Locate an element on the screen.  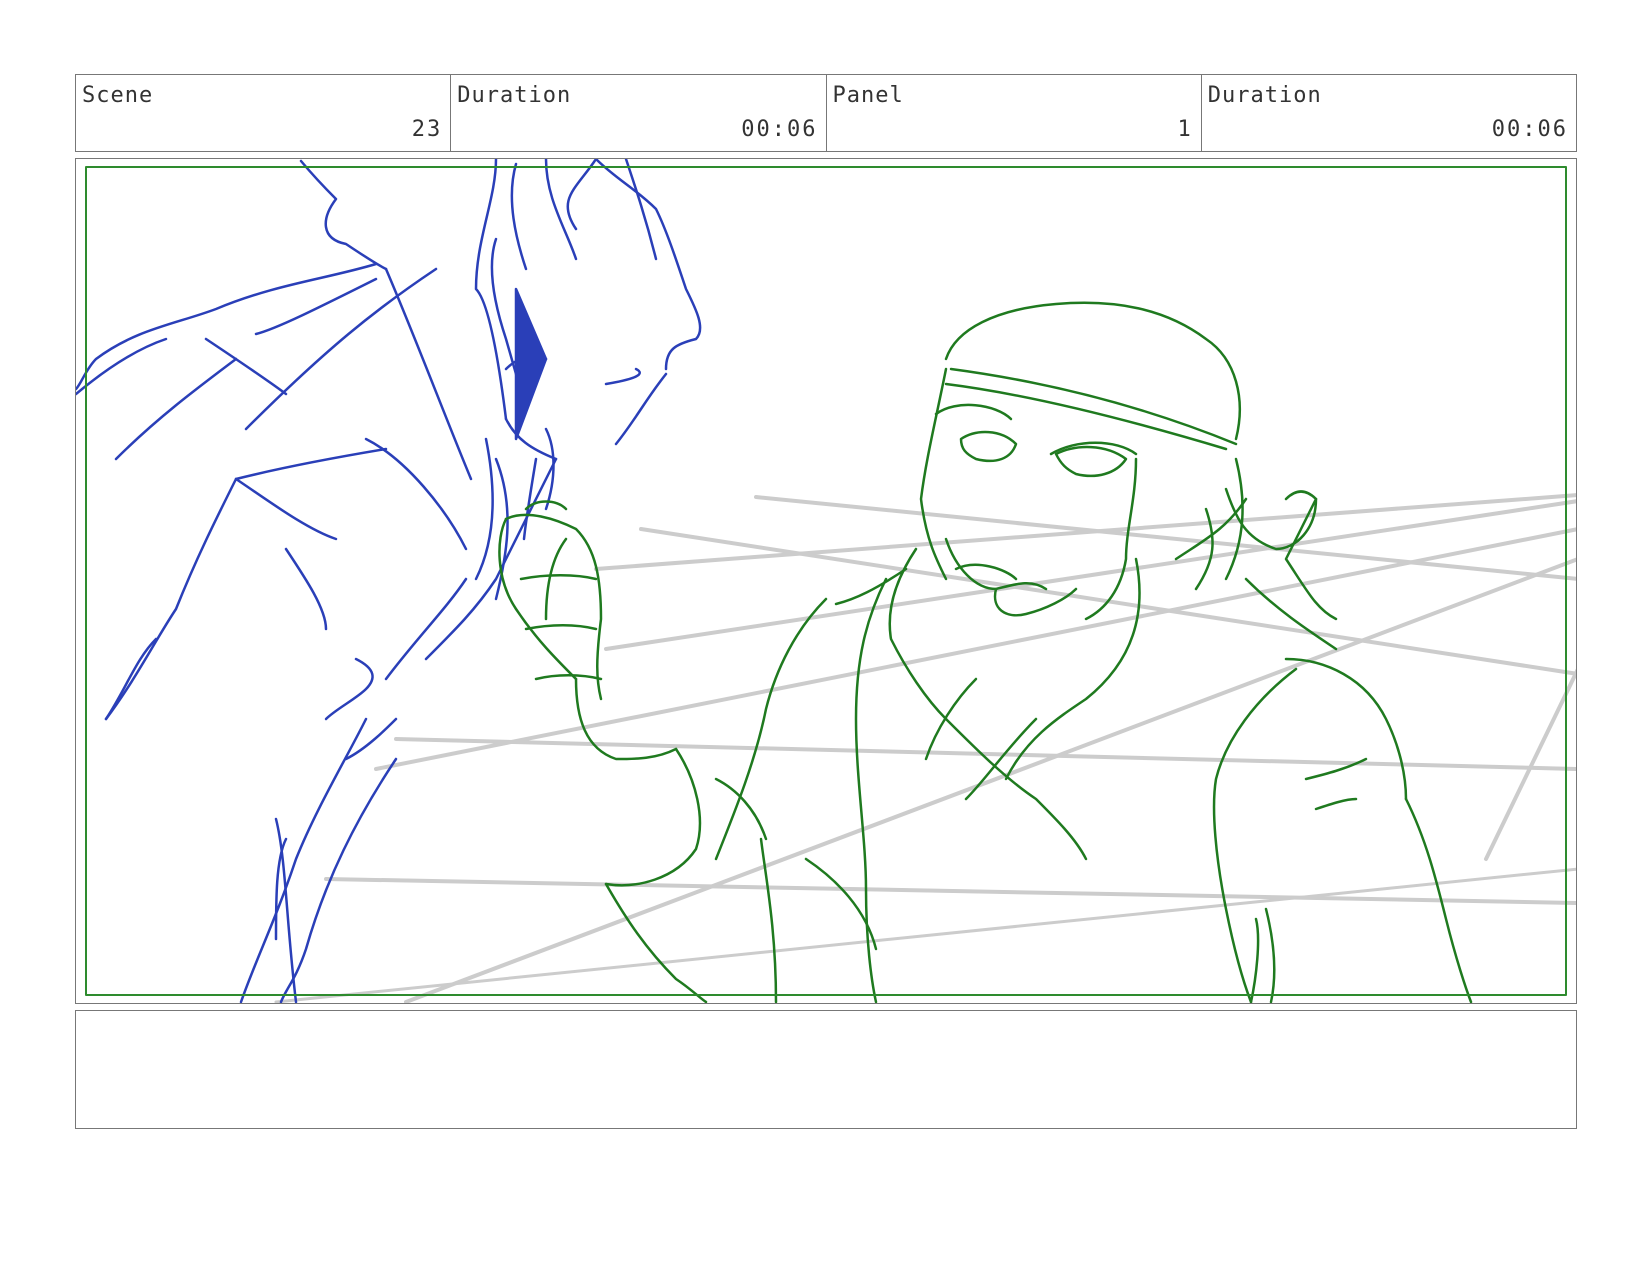
scene-duration-label: Duration is located at coordinates (514, 95).